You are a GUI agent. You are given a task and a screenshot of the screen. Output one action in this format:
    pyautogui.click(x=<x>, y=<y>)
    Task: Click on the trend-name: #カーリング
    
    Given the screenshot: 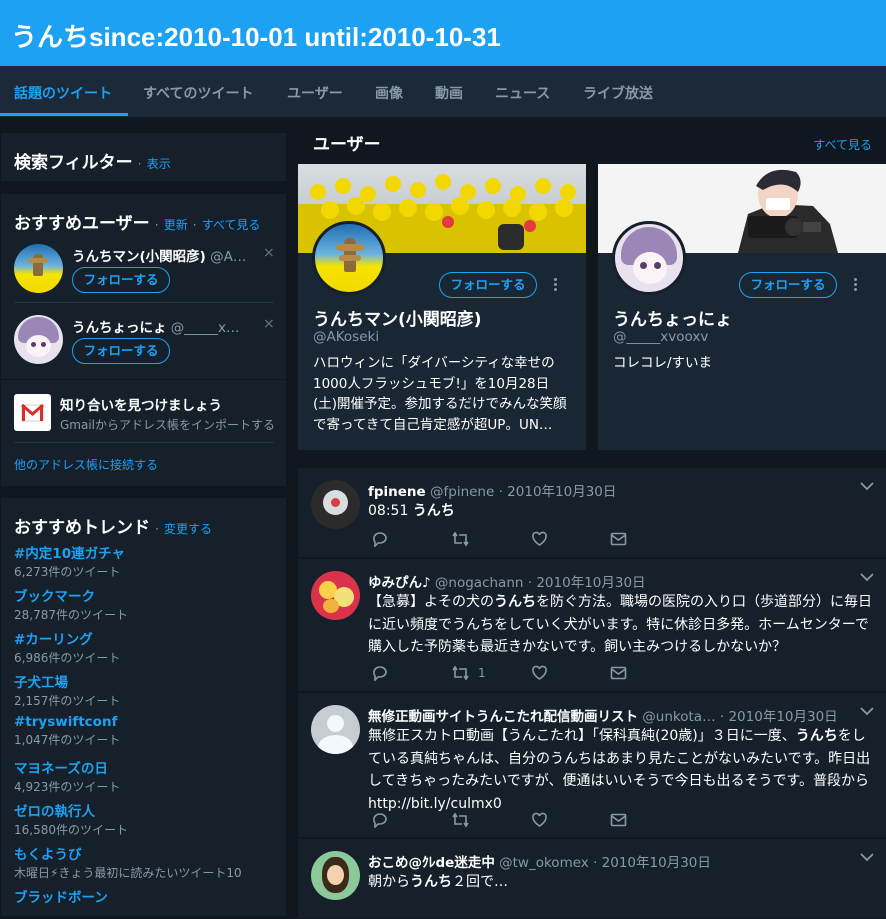 What is the action you would take?
    pyautogui.click(x=67, y=638)
    